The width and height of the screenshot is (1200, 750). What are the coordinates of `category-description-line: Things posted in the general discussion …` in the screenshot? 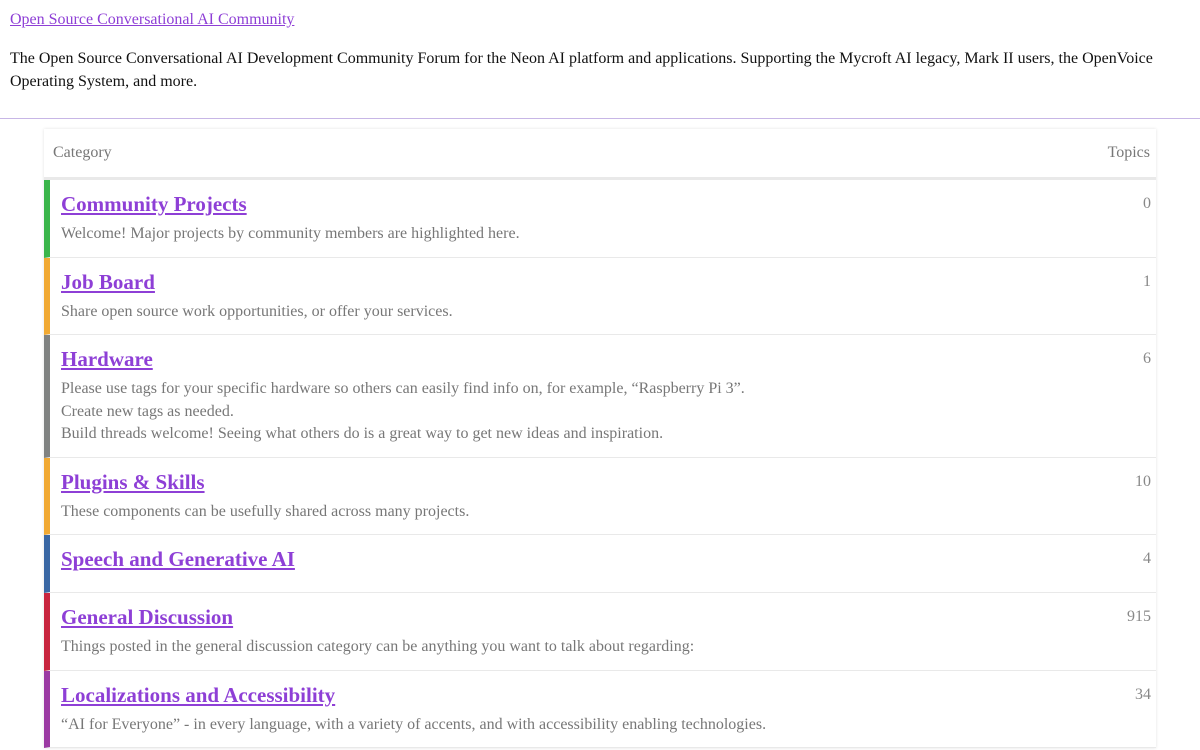 It's located at (378, 646).